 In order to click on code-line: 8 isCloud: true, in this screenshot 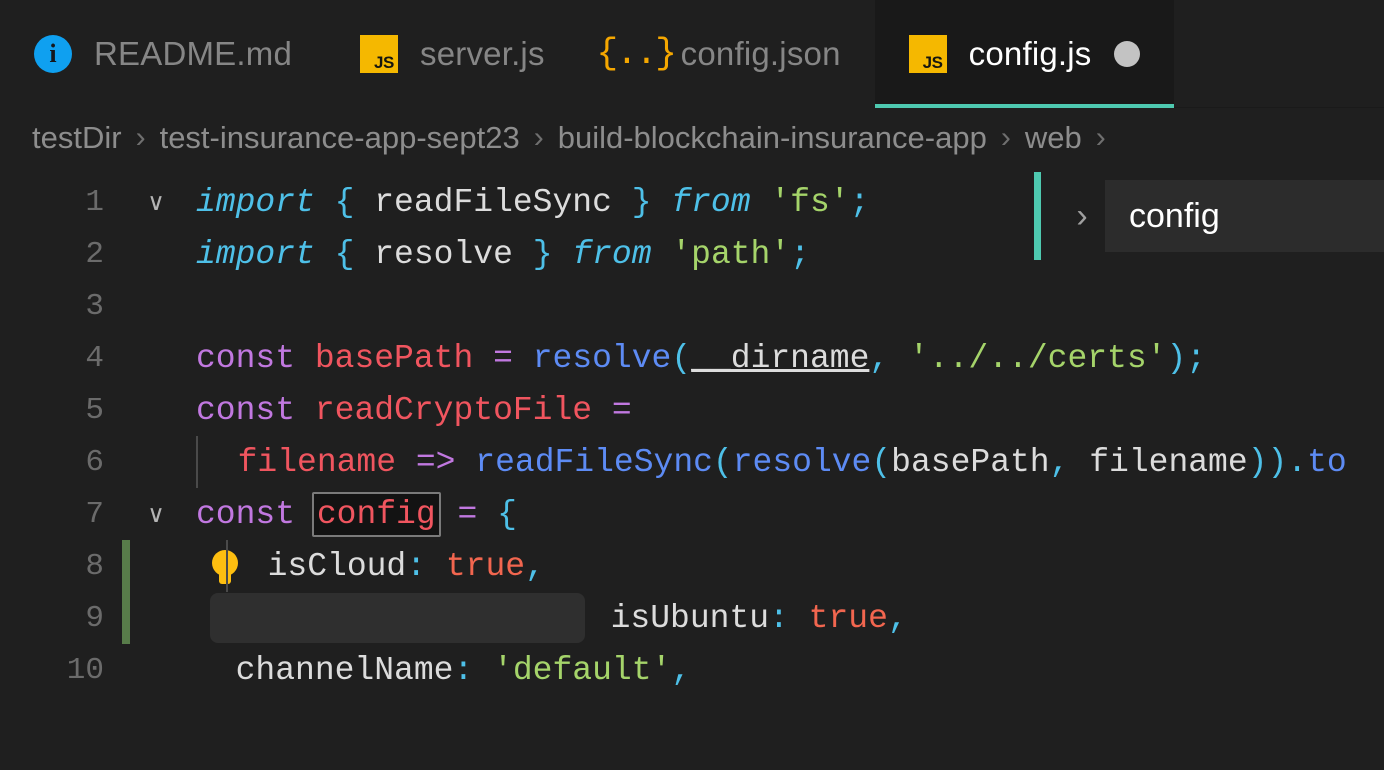, I will do `click(692, 566)`.